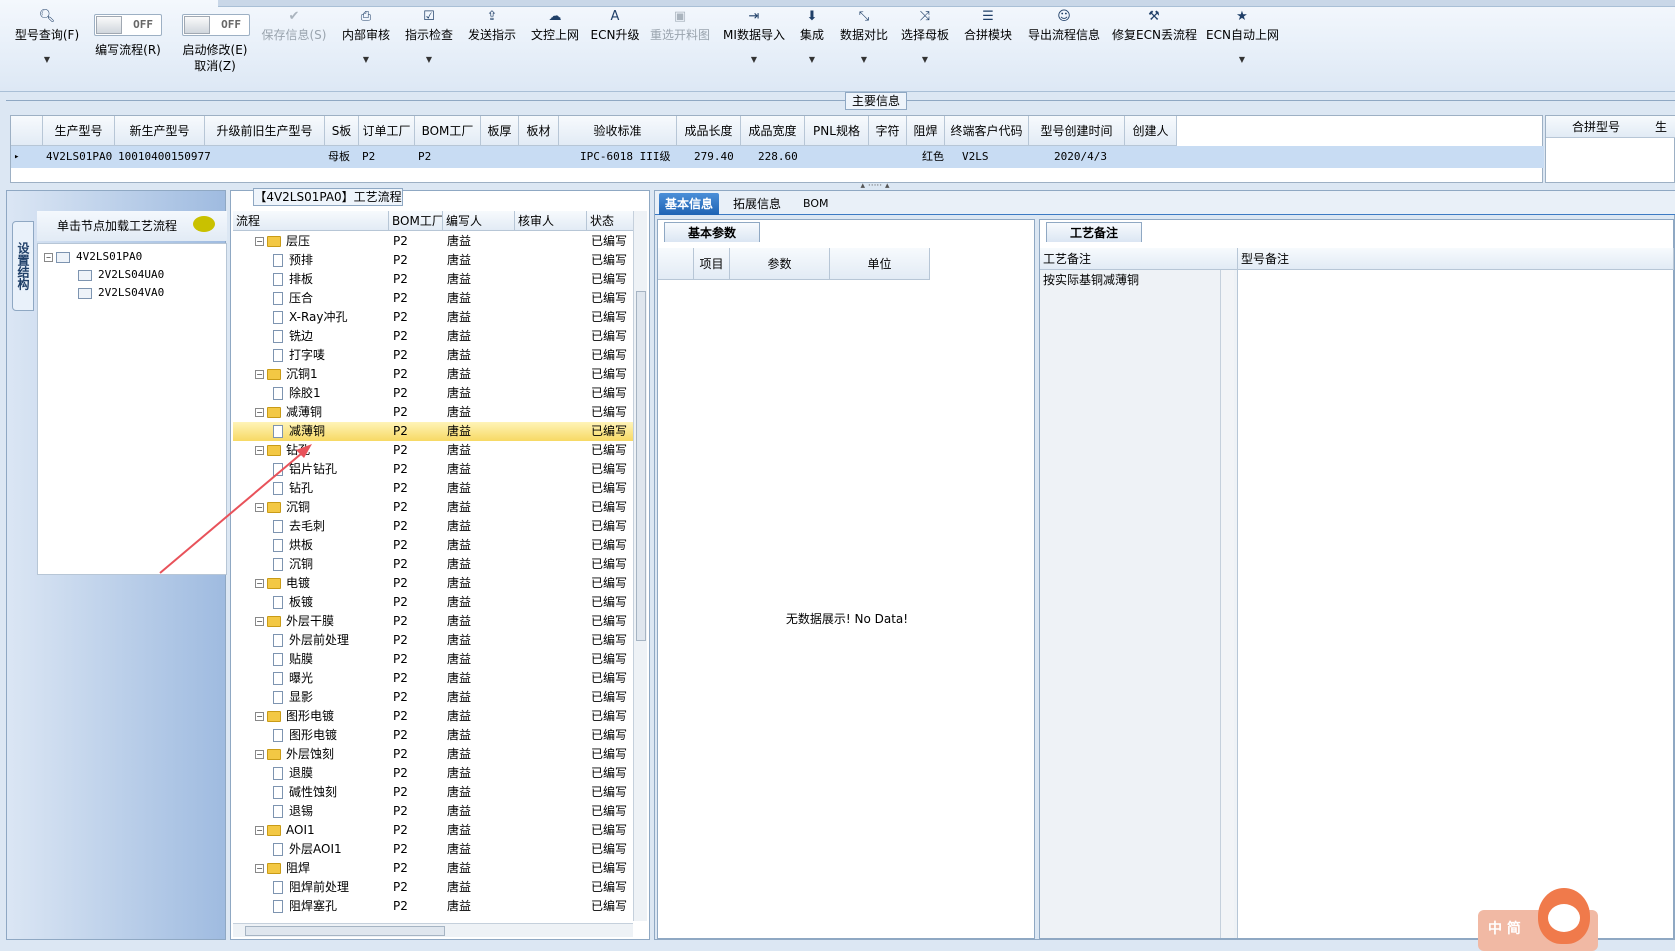  I want to click on process-row: 排板 P2 唐益 已编写, so click(433, 279).